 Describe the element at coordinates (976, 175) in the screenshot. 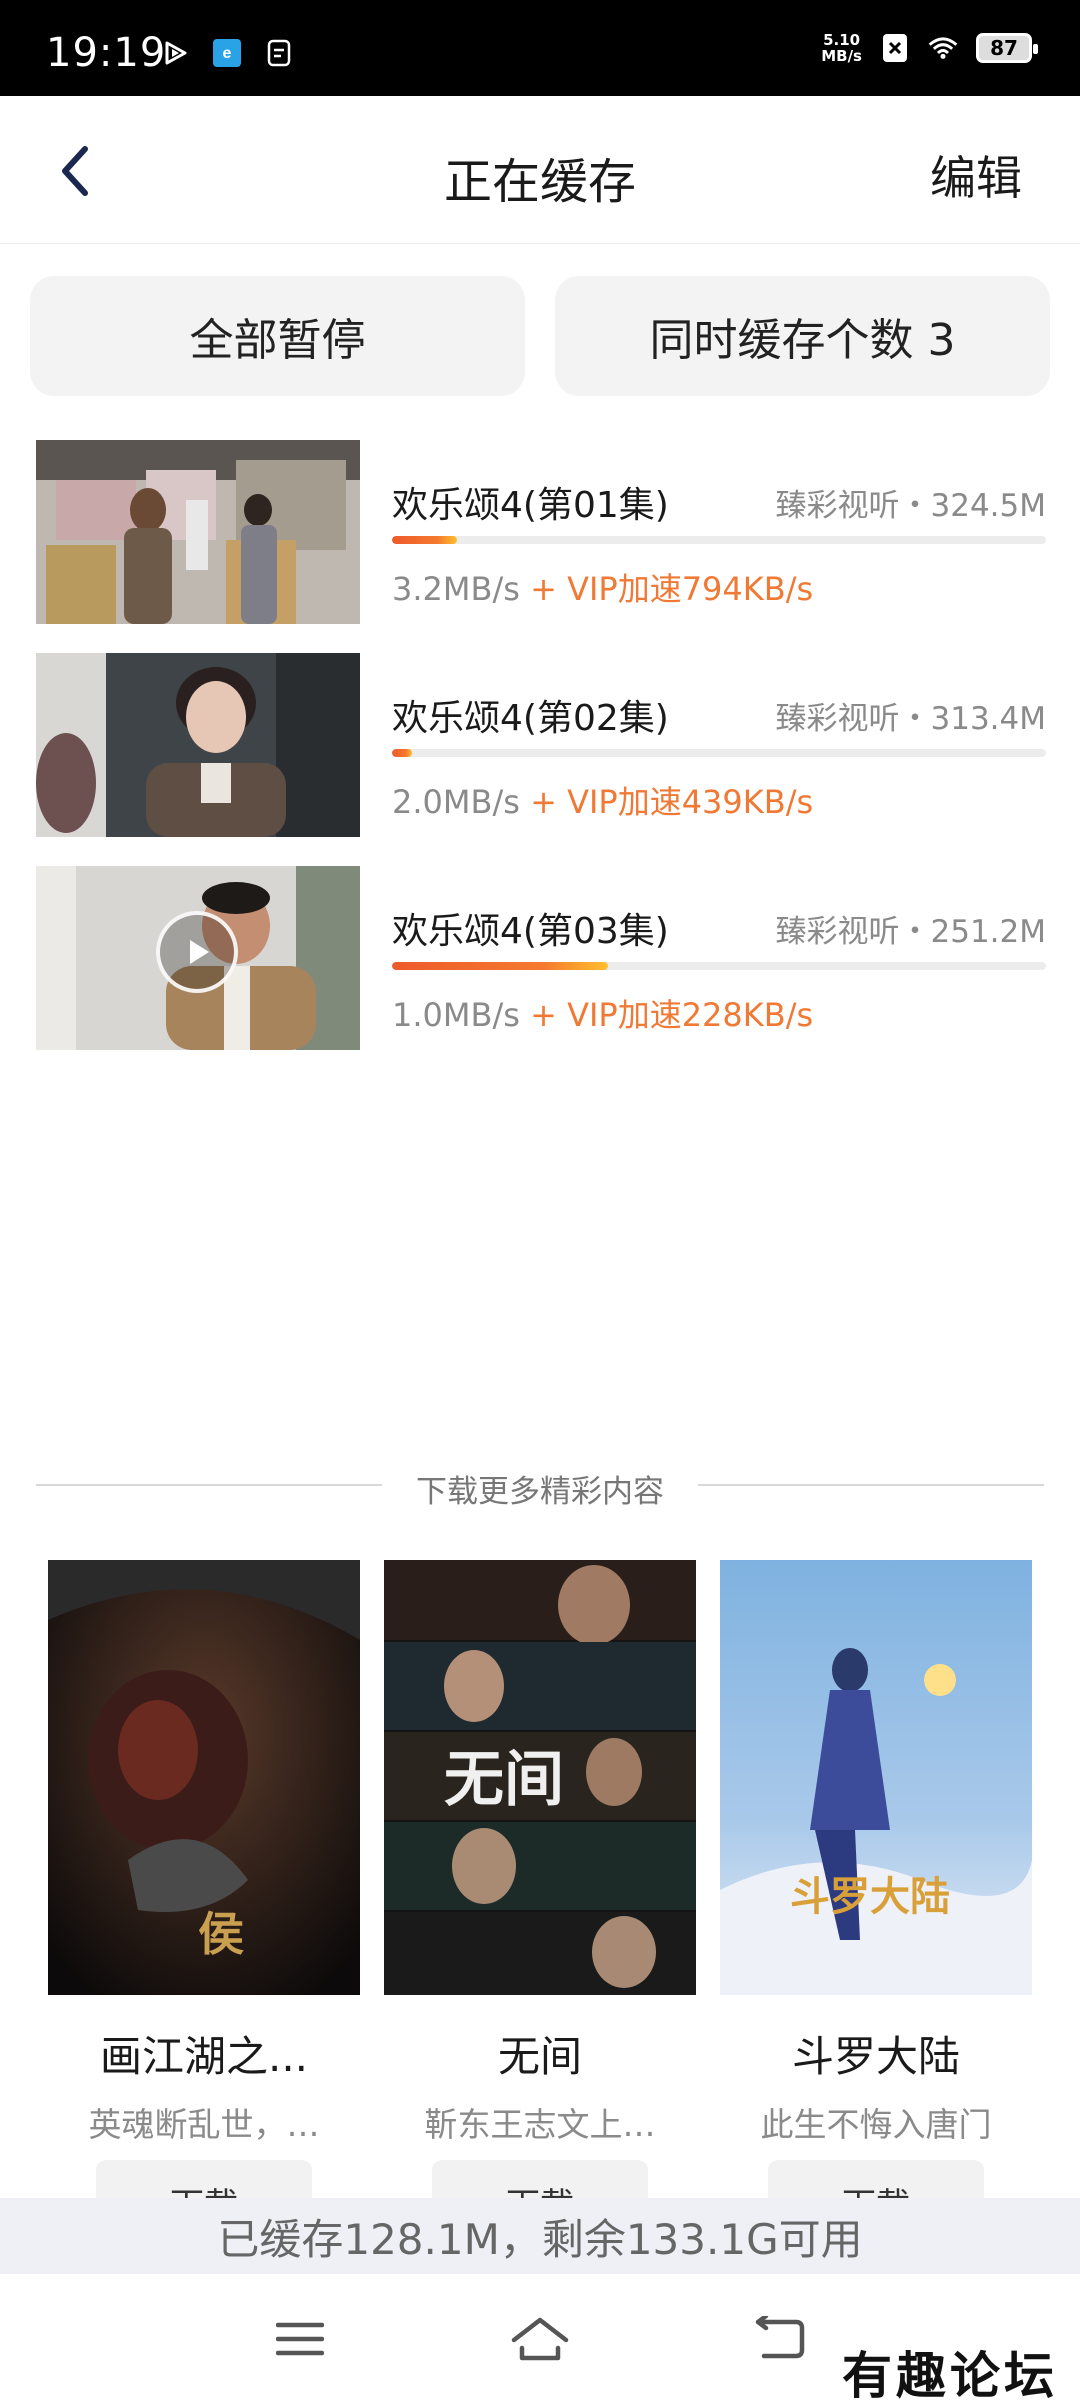

I see `edit-button: 编辑` at that location.